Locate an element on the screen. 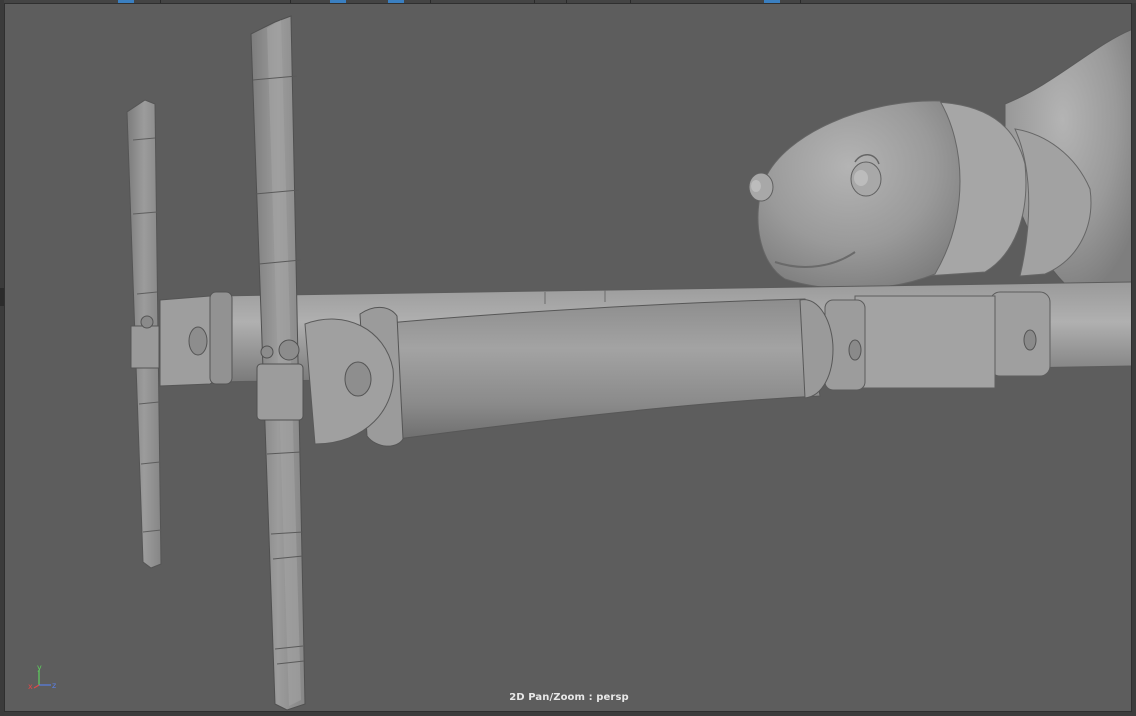 Image resolution: width=1136 pixels, height=716 pixels. x-axis-label: x is located at coordinates (30, 686).